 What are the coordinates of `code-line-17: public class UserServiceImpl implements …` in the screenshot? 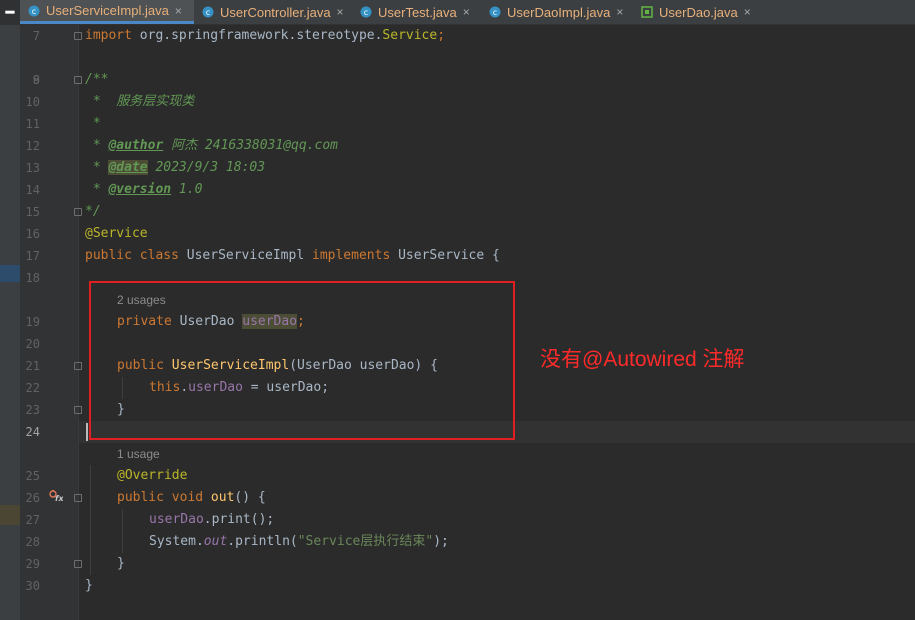 It's located at (292, 256).